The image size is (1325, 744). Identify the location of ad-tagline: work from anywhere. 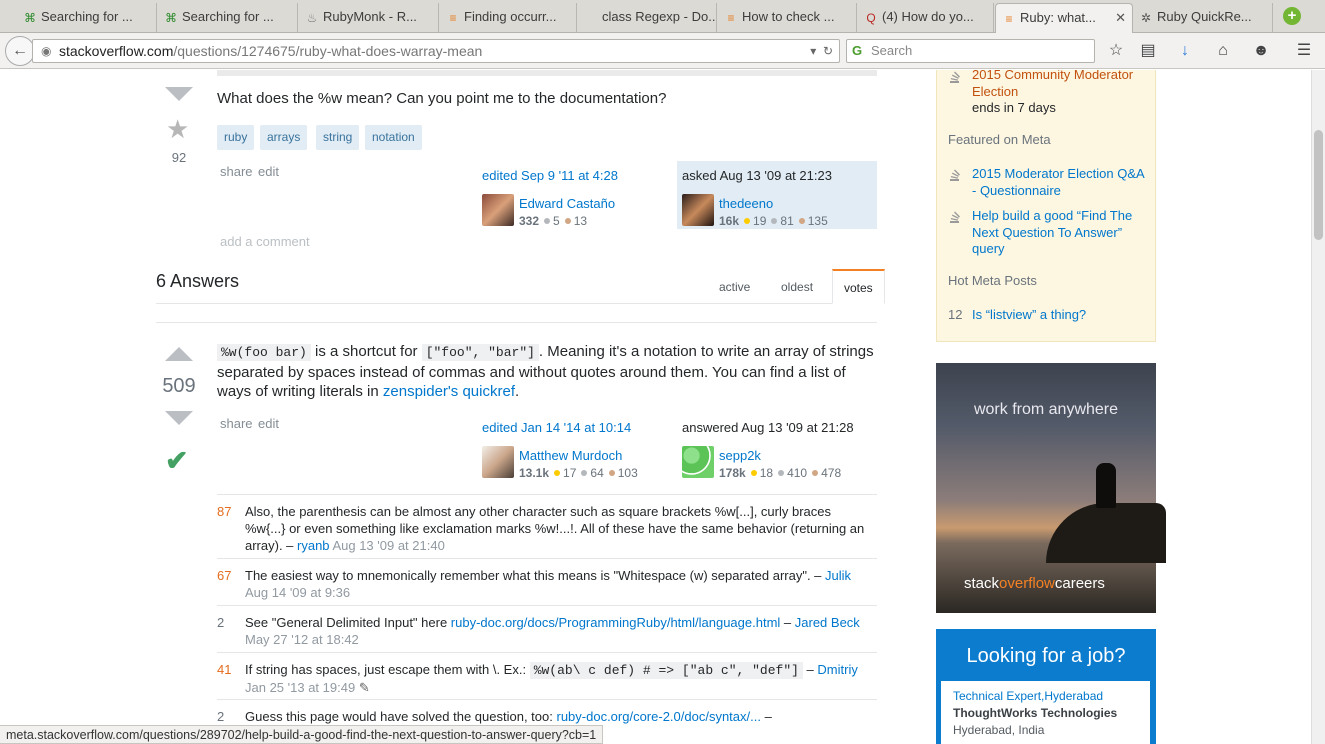
(1046, 409).